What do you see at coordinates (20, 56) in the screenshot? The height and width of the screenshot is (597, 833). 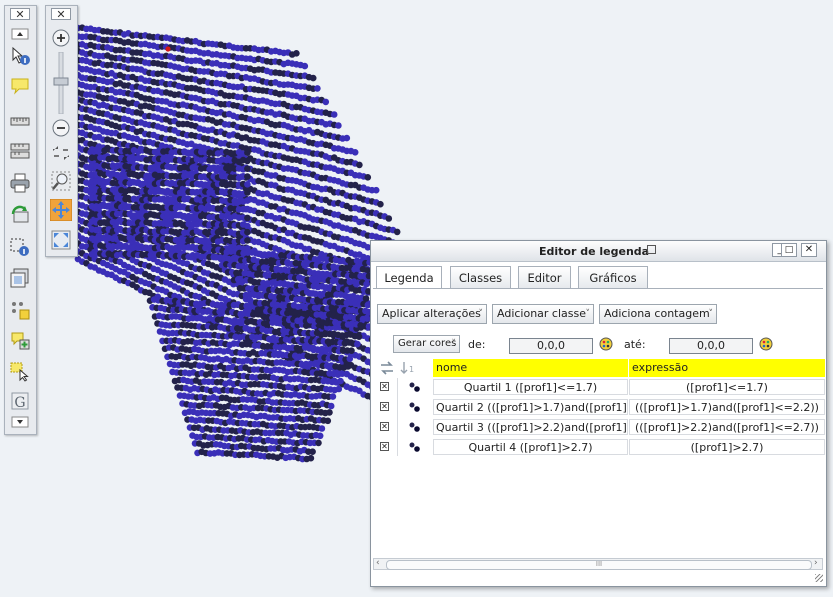 I see `identify-icon` at bounding box center [20, 56].